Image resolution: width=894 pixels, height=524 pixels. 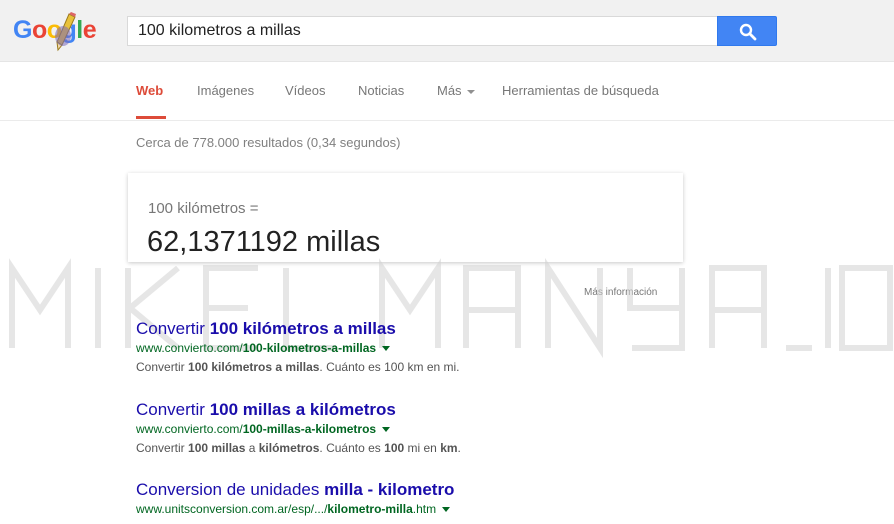 I want to click on active-tab-indicator, so click(x=151, y=117).